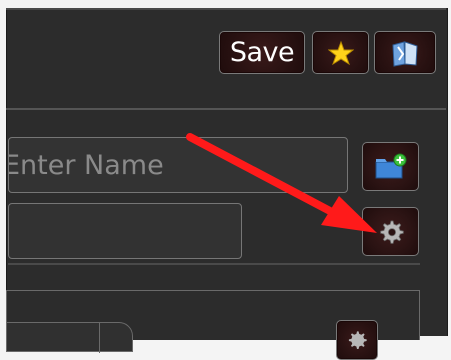 The width and height of the screenshot is (451, 360). I want to click on bottom-settings-button, so click(357, 340).